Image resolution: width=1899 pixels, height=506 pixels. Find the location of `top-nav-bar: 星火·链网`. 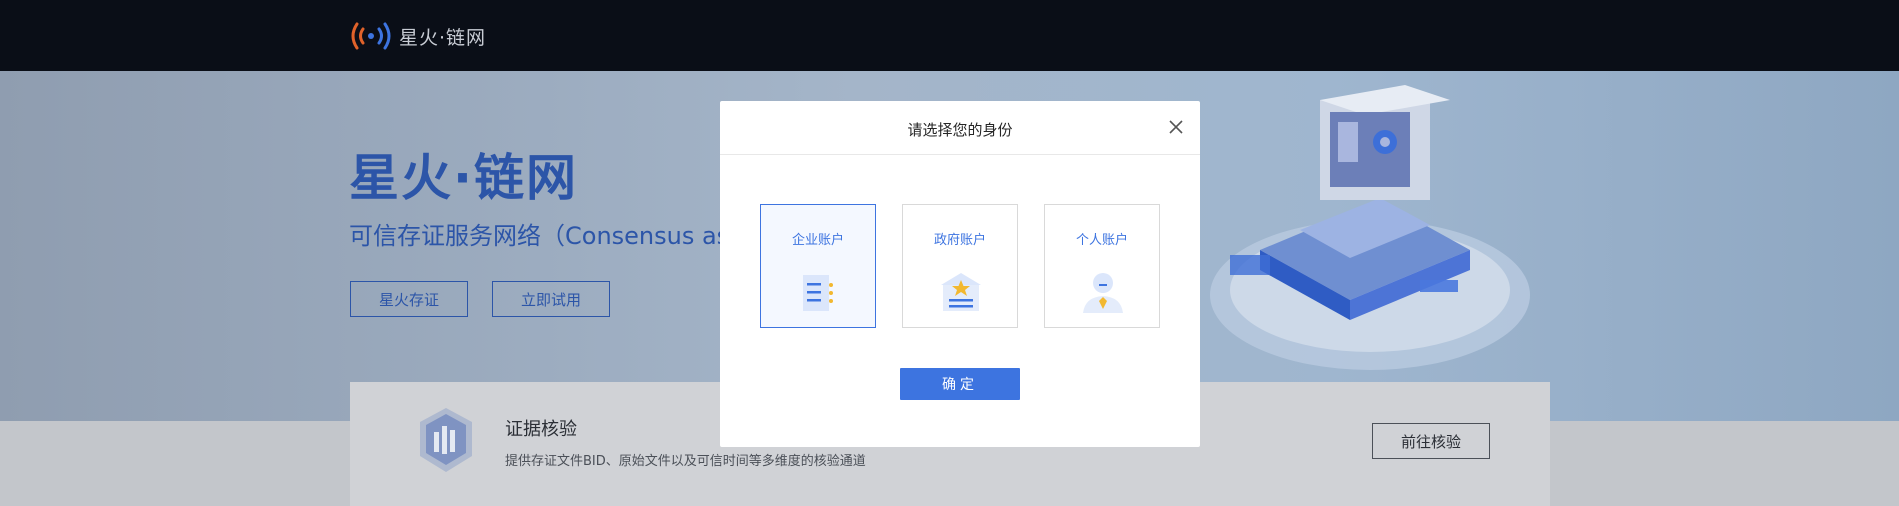

top-nav-bar: 星火·链网 is located at coordinates (949, 35).